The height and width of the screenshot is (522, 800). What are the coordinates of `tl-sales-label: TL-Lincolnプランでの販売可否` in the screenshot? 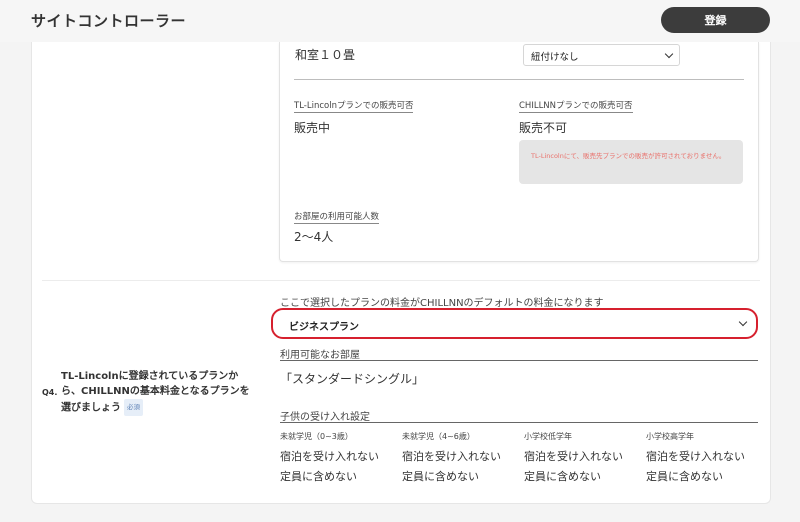 It's located at (354, 107).